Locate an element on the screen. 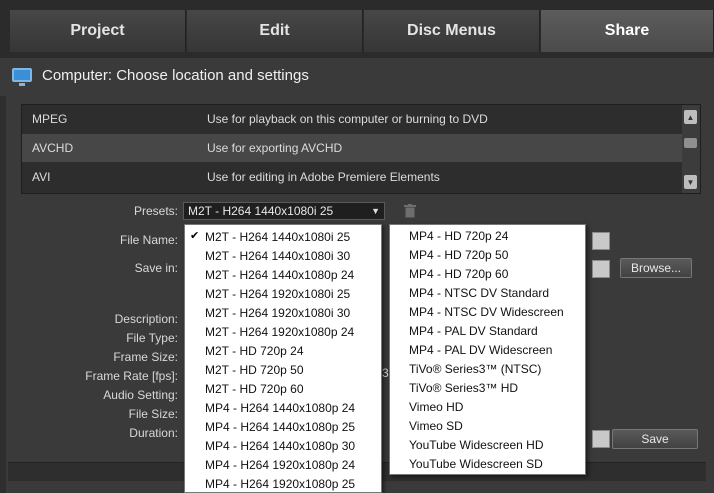 This screenshot has width=714, height=493. partial-button is located at coordinates (601, 439).